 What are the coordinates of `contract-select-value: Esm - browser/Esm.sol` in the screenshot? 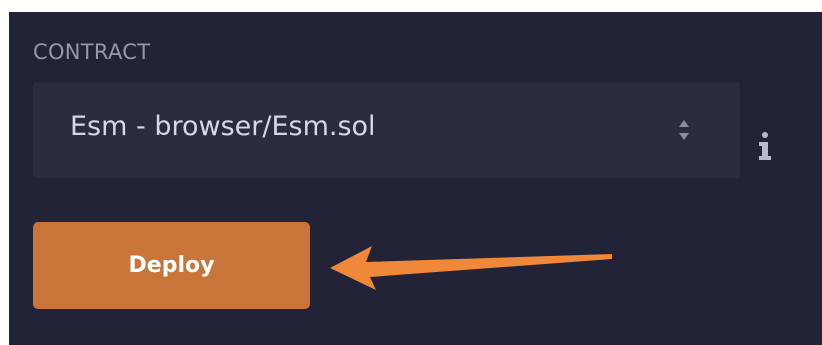 It's located at (223, 126).